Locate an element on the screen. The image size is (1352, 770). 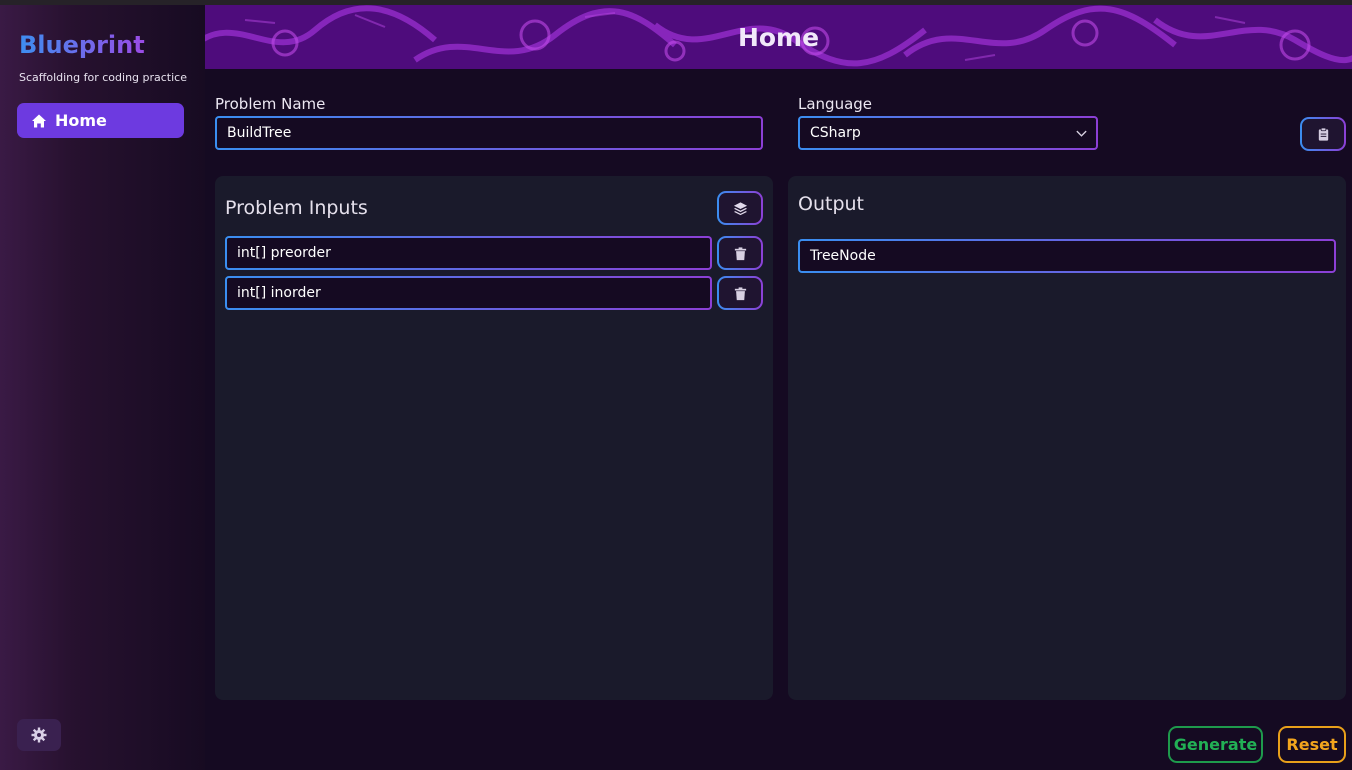
clipboard-icon is located at coordinates (1323, 134).